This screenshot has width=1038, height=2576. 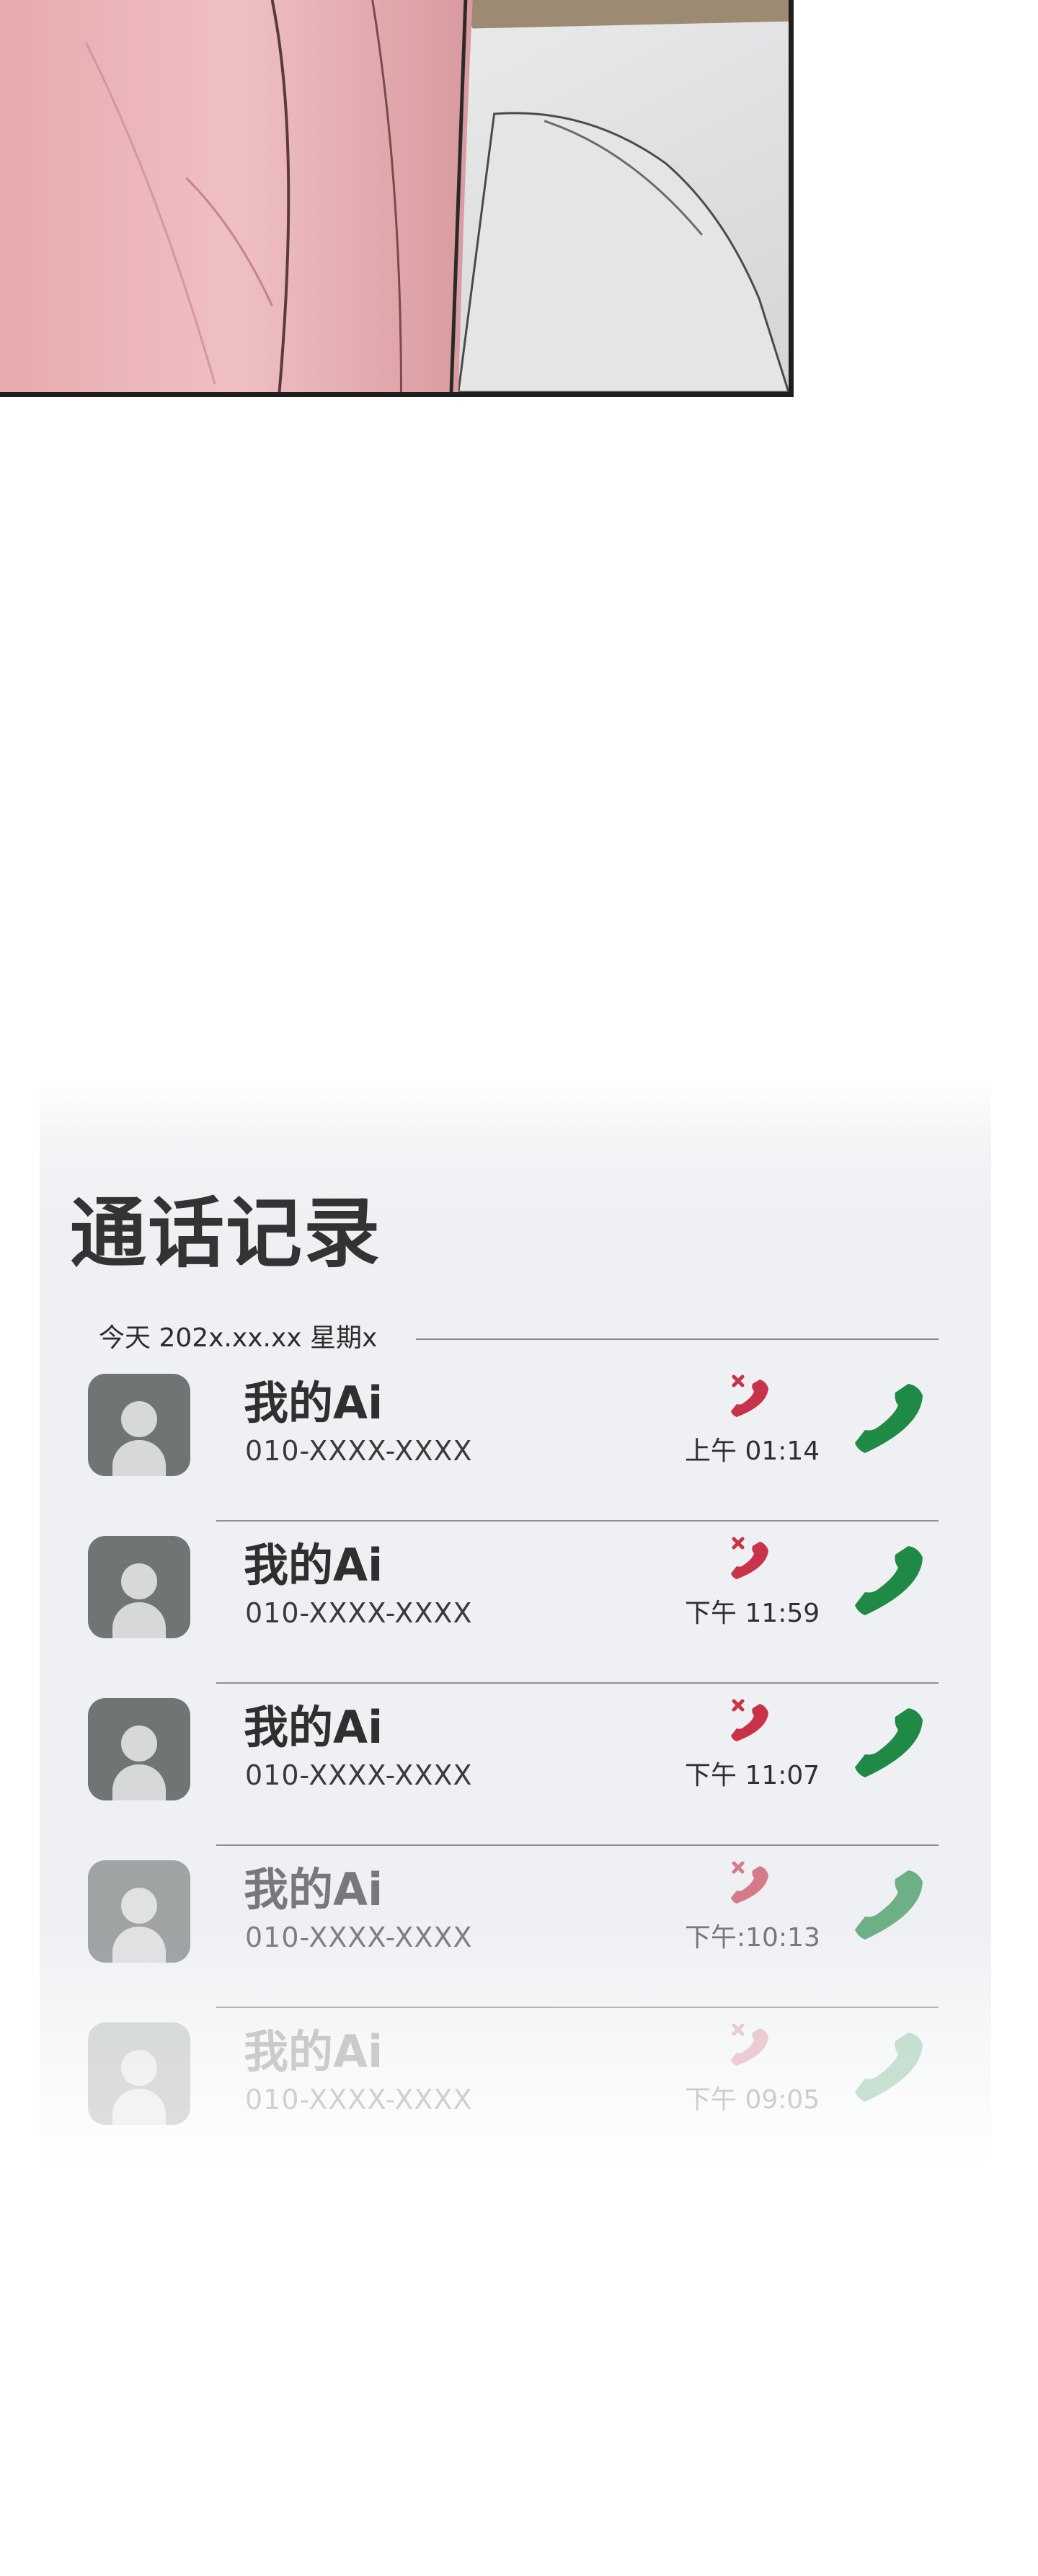 I want to click on comic-panel-illustration, so click(x=397, y=198).